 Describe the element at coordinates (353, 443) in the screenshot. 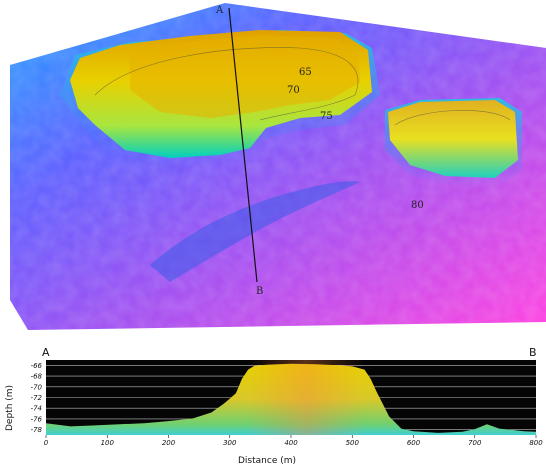

I see `x-tick-label: 500` at that location.